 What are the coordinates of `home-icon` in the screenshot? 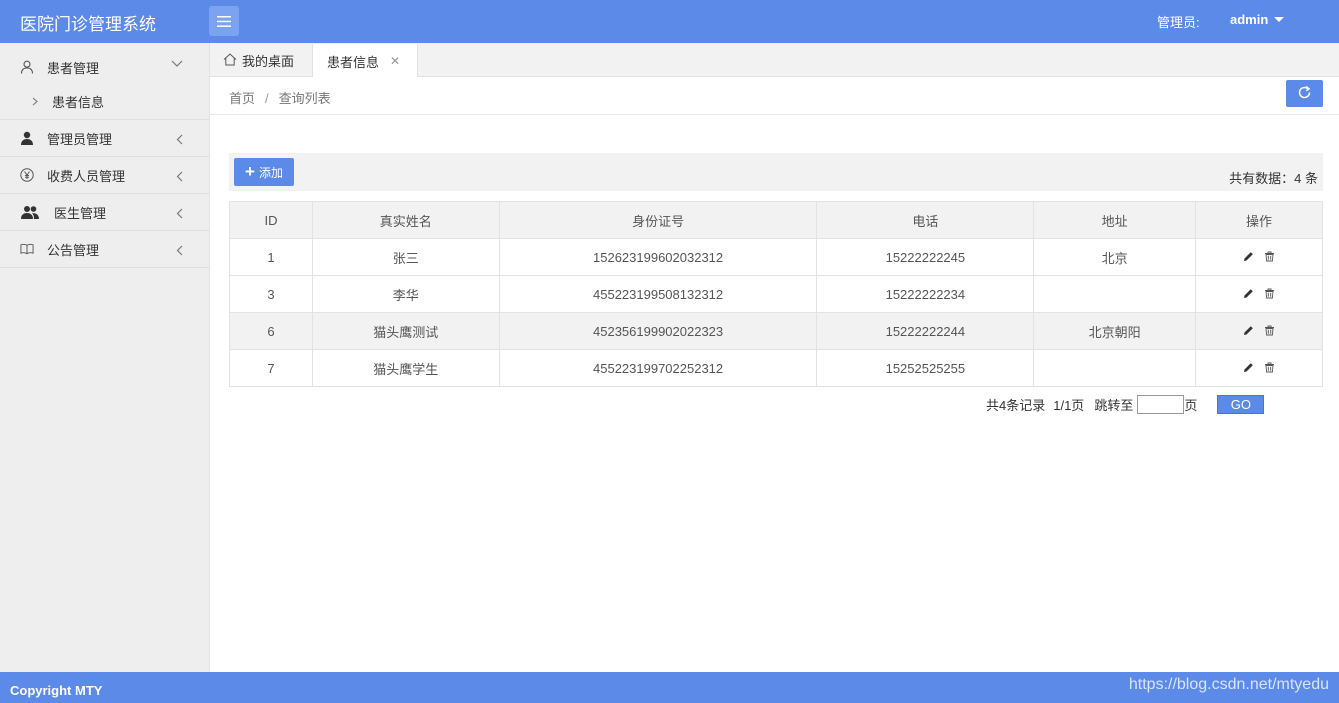 It's located at (230, 60).